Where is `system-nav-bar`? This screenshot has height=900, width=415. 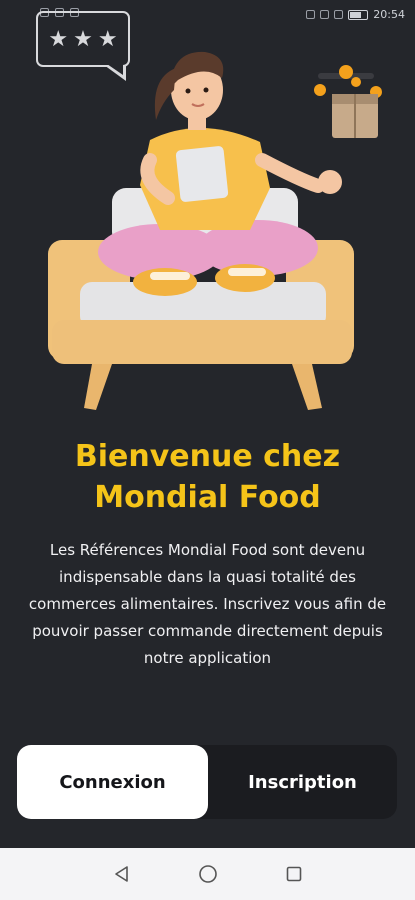 system-nav-bar is located at coordinates (207, 874).